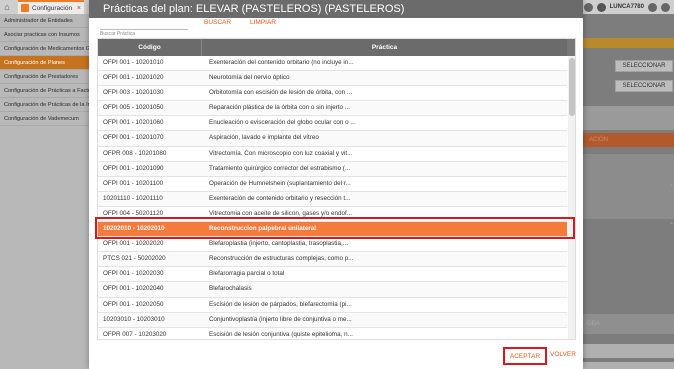  What do you see at coordinates (133, 244) in the screenshot?
I see `cell-codigo: OFPI 001 - 10202020` at bounding box center [133, 244].